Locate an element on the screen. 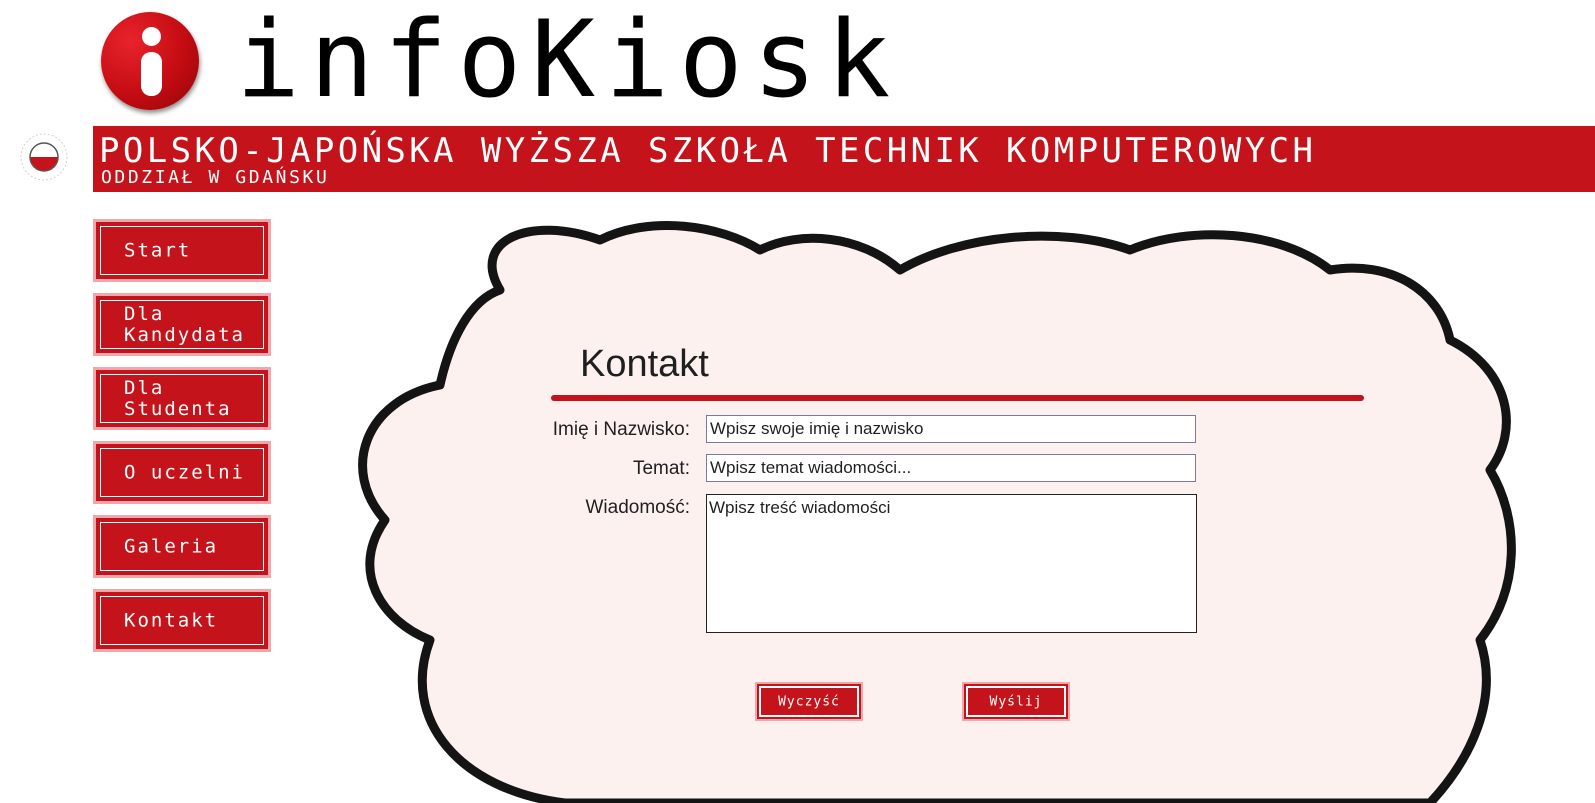 This screenshot has width=1595, height=803. nav-student-button: Dla Studenta is located at coordinates (182, 398).